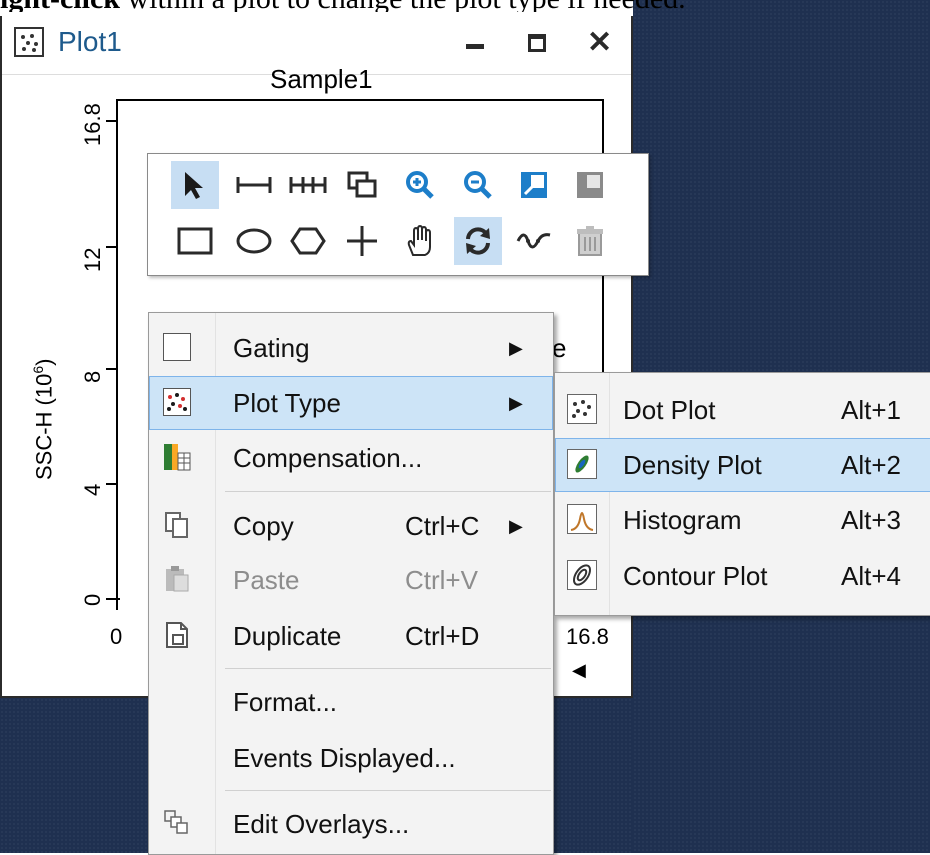 This screenshot has height=855, width=930. Describe the element at coordinates (287, 636) in the screenshot. I see `menu-item-label: Duplicate` at that location.